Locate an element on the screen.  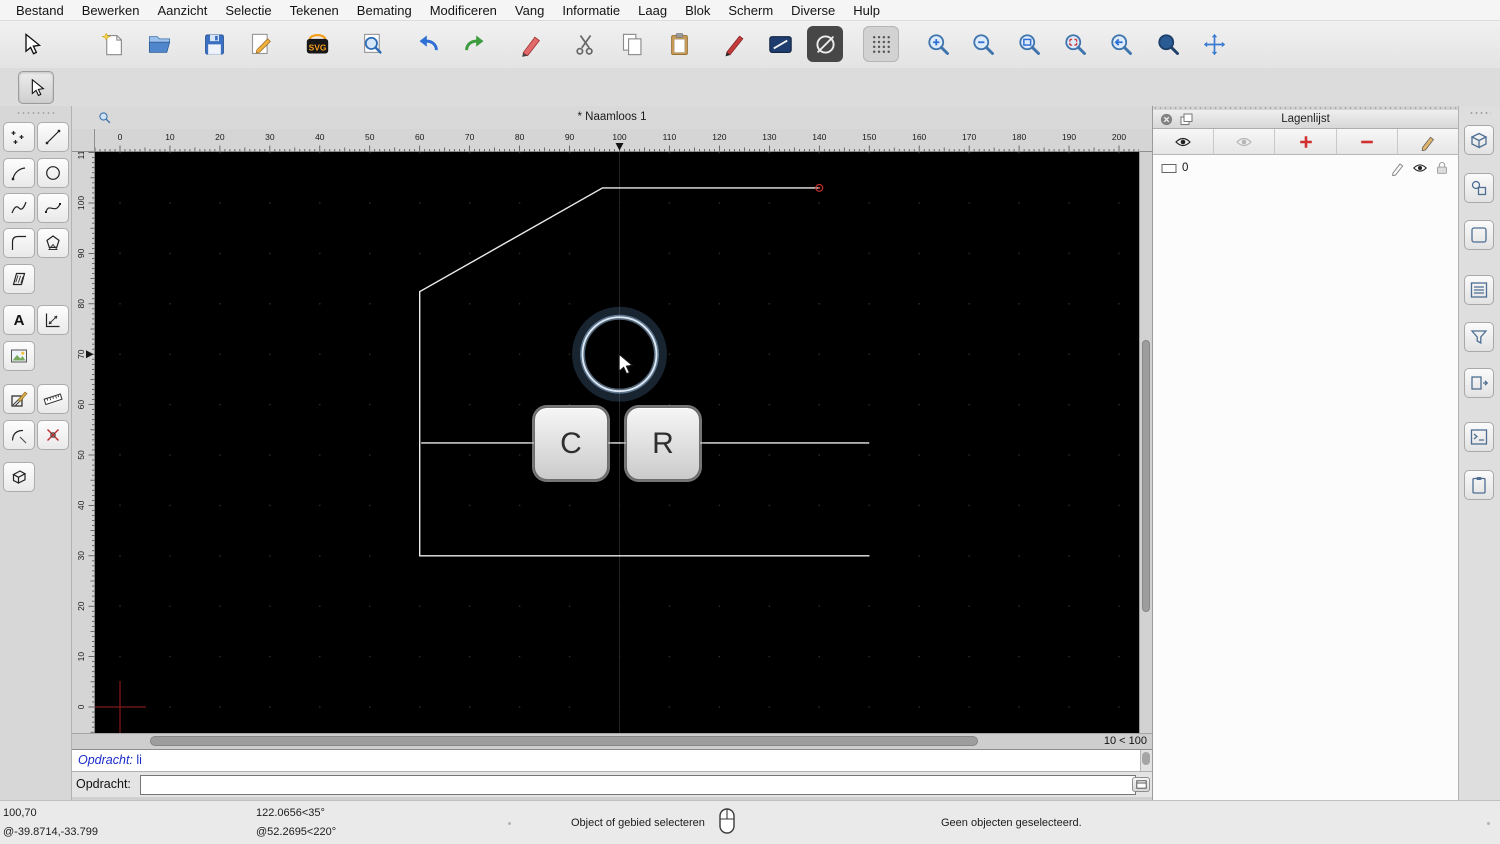
hide-all-layers-button is located at coordinates (1245, 141).